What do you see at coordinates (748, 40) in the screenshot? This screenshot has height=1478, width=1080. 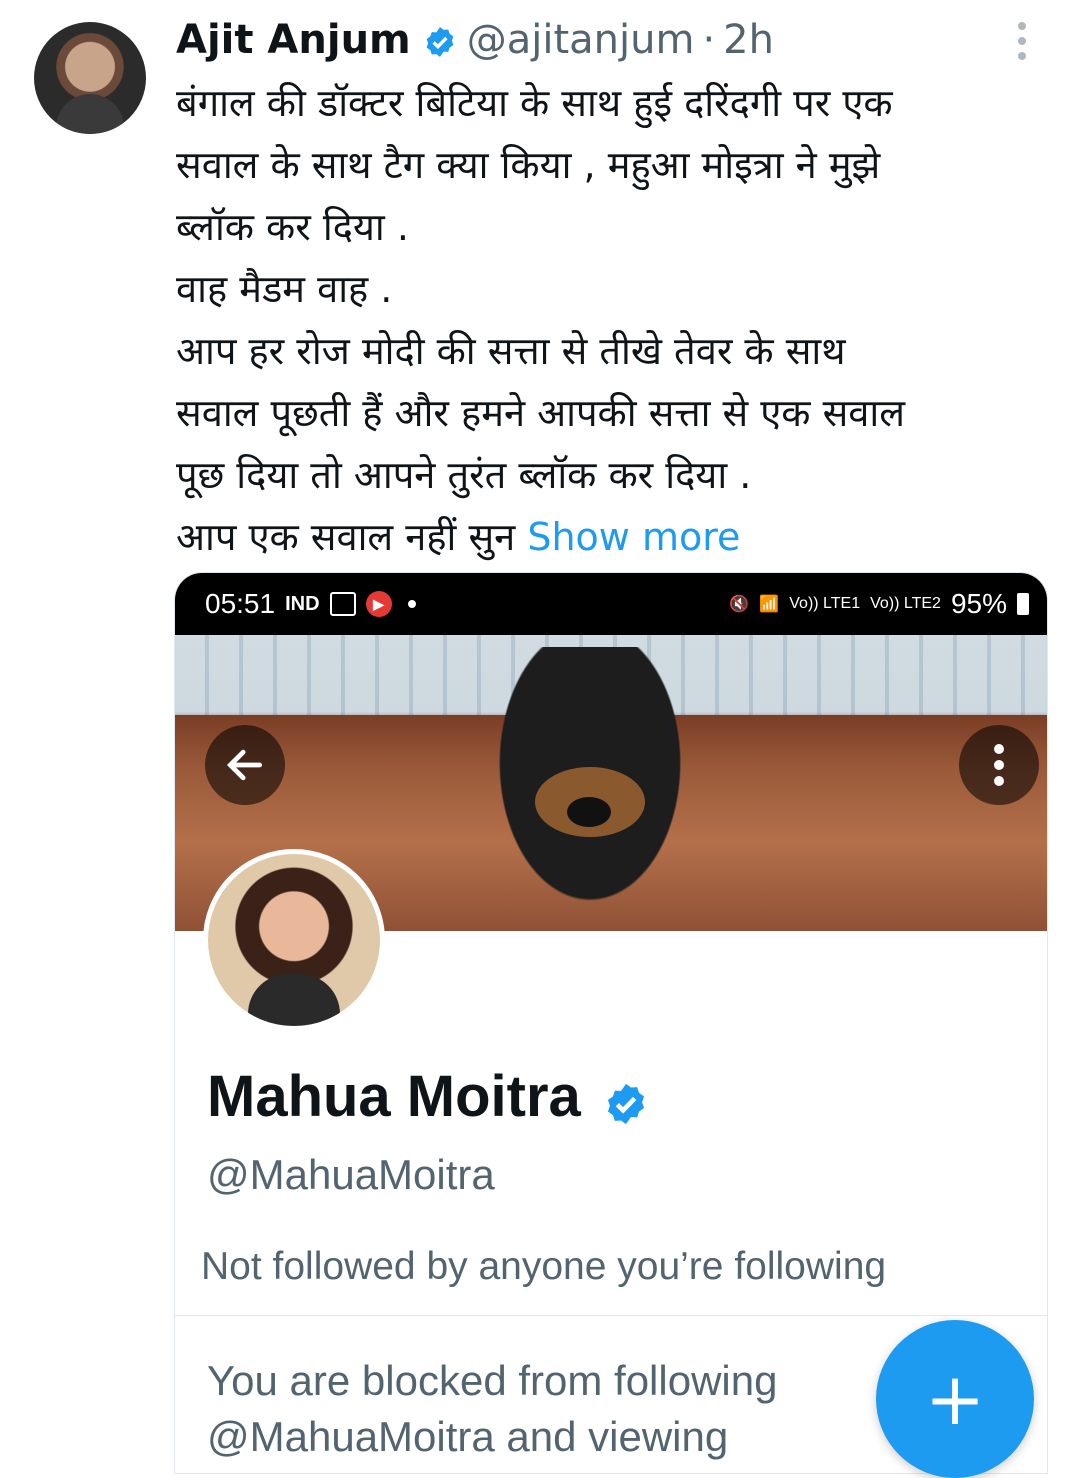 I see `tweet-time: 2h` at bounding box center [748, 40].